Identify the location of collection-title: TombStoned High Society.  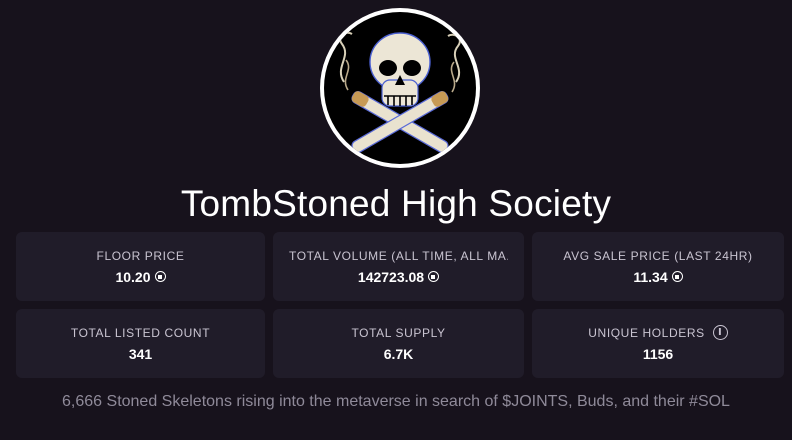
(396, 203).